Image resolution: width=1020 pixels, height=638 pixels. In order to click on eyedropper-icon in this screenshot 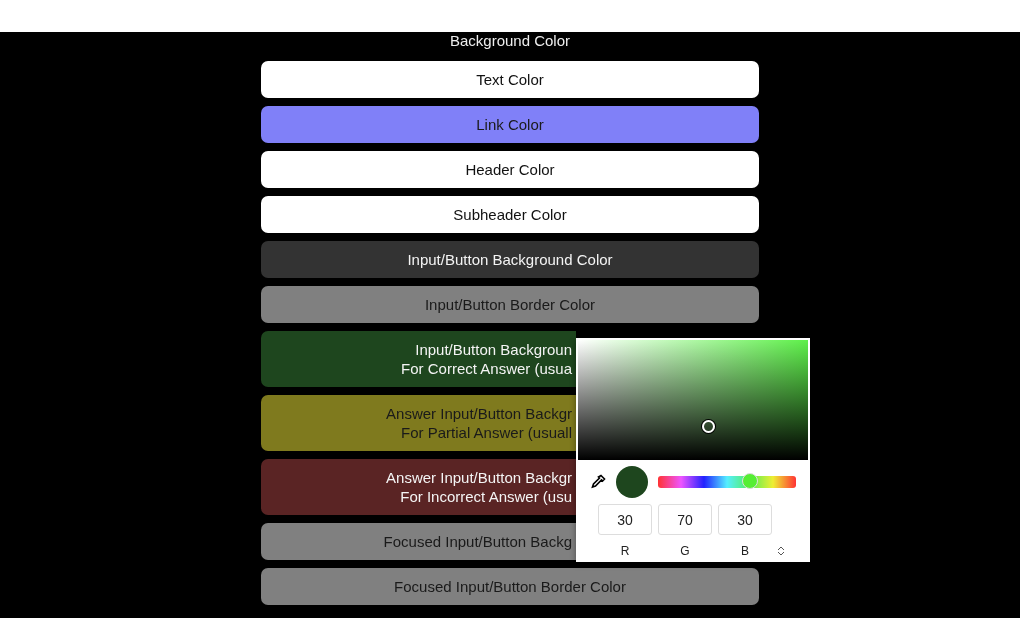, I will do `click(598, 482)`.